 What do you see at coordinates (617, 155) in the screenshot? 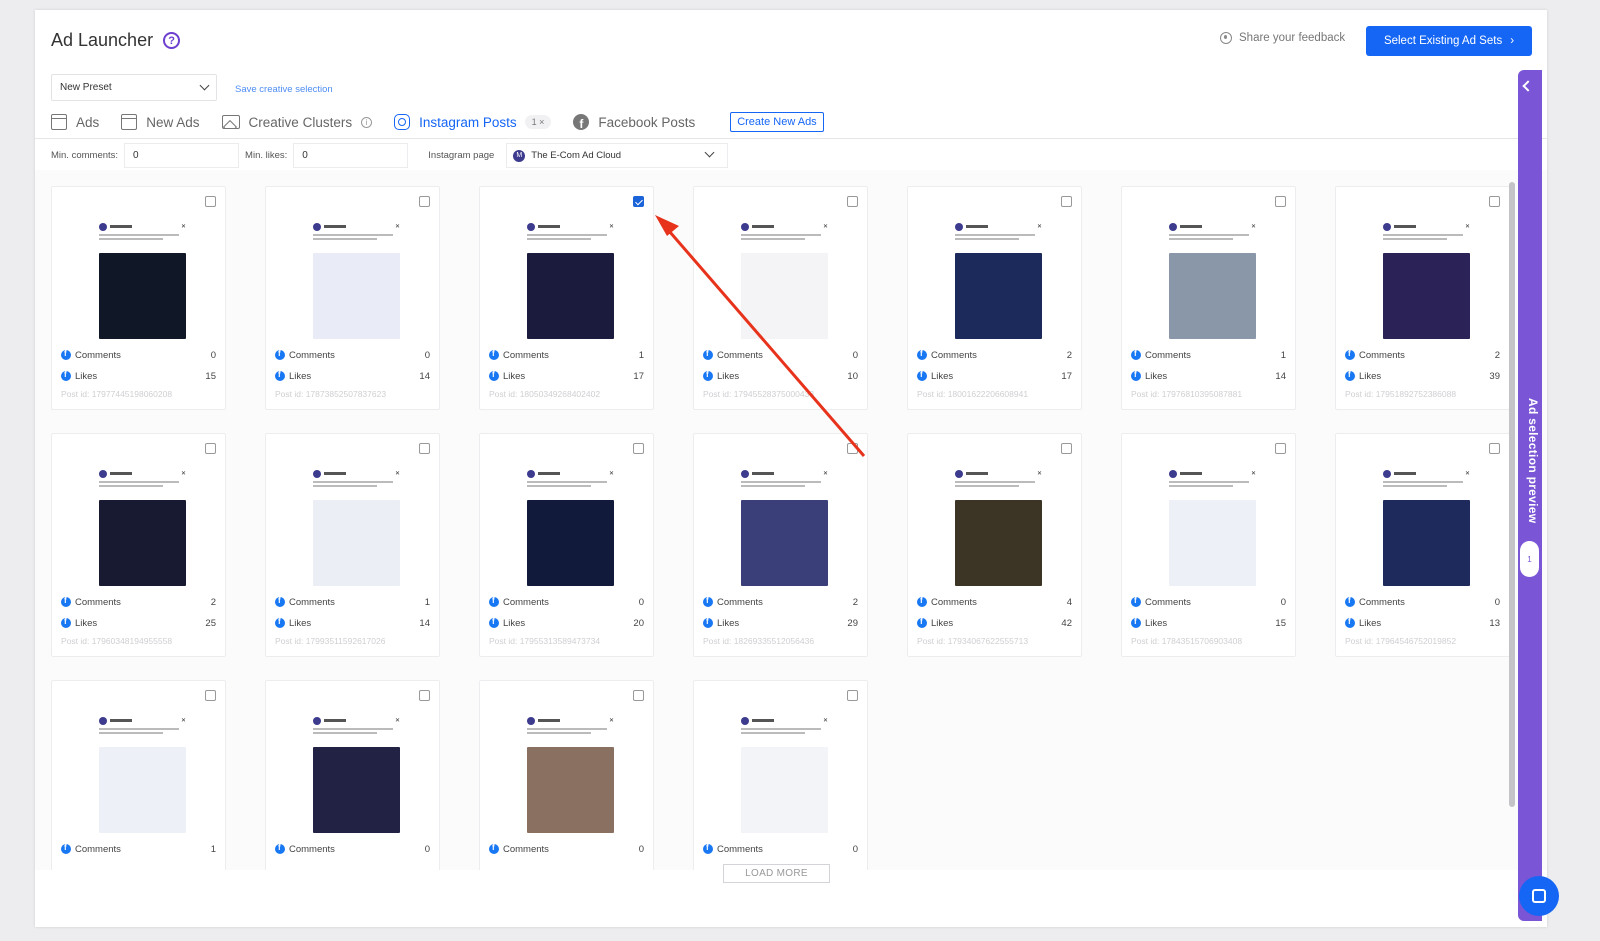
I see `instagram-page-select: M The E-Com Ad Cloud` at bounding box center [617, 155].